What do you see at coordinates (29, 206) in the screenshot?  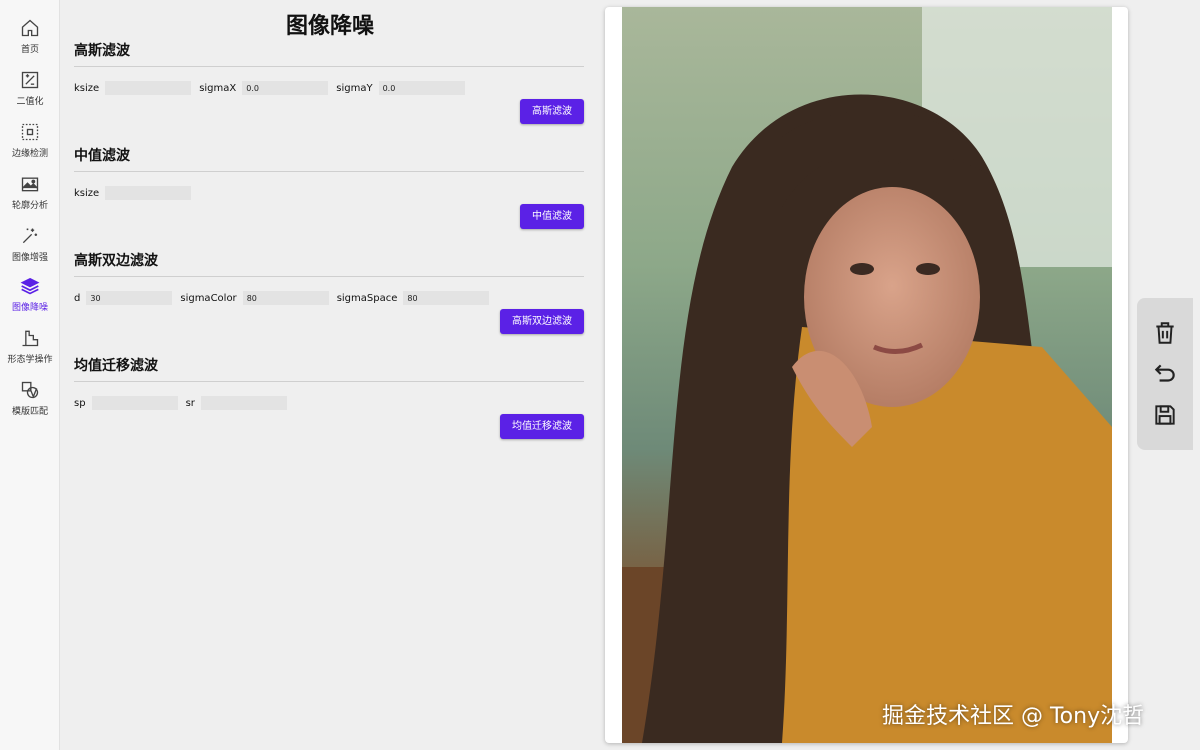 I see `nav-item-label: 轮廓分析` at bounding box center [29, 206].